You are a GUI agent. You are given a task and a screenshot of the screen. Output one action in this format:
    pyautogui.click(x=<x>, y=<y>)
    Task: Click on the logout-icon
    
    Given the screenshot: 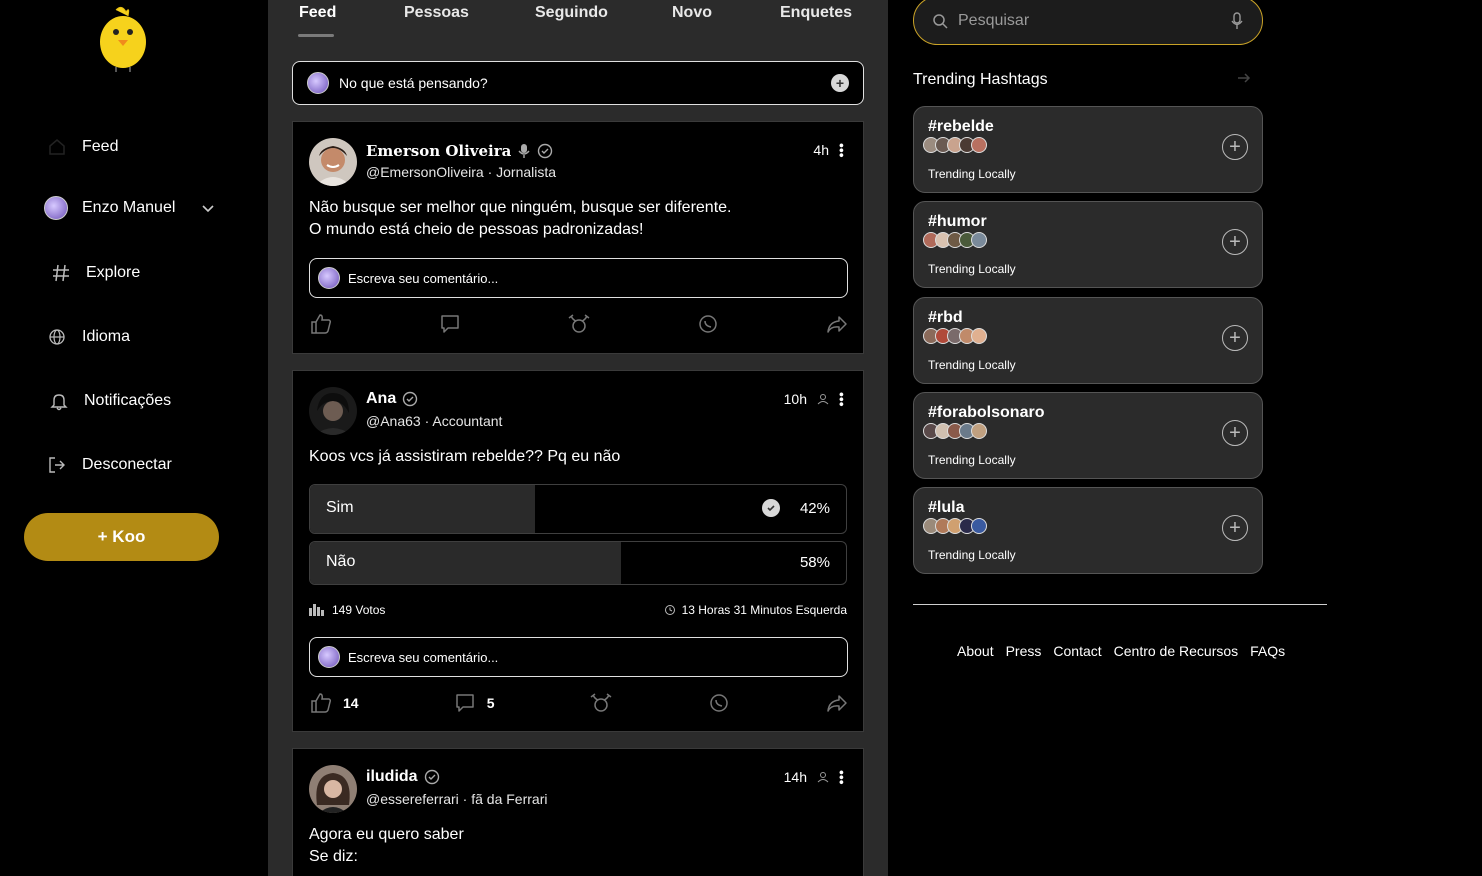 What is the action you would take?
    pyautogui.click(x=57, y=465)
    